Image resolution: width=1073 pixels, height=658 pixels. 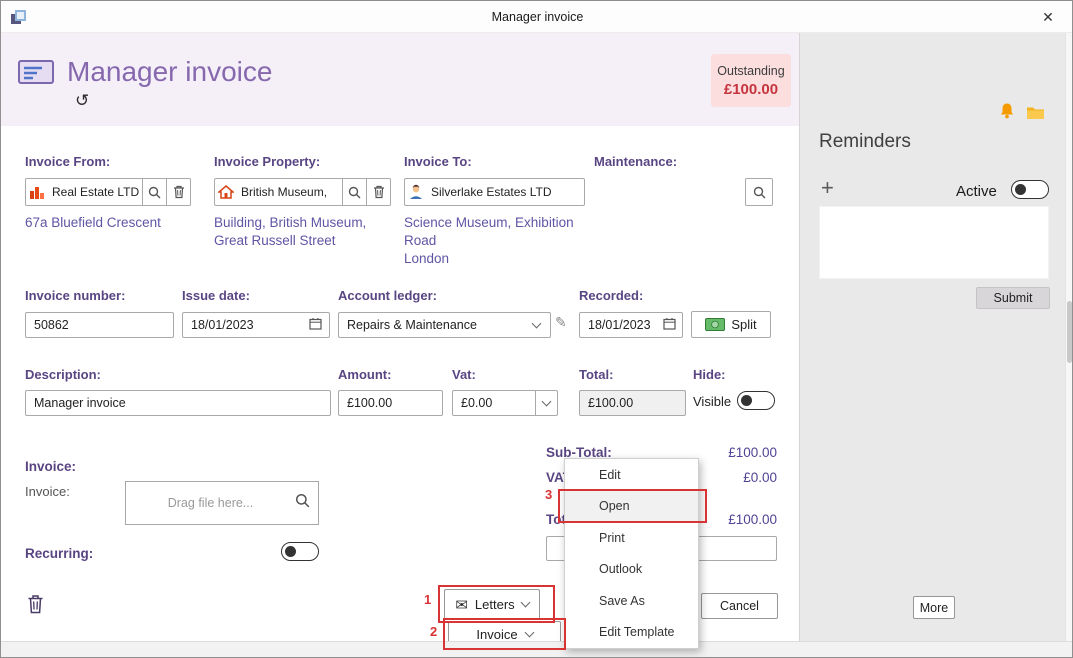 I want to click on vat-value: £0.00, so click(x=477, y=403).